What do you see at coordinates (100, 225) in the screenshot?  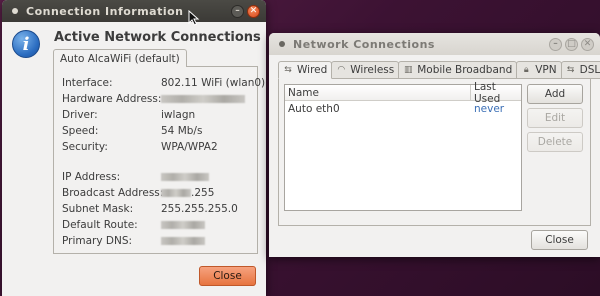 I see `detail-label: Default Route:` at bounding box center [100, 225].